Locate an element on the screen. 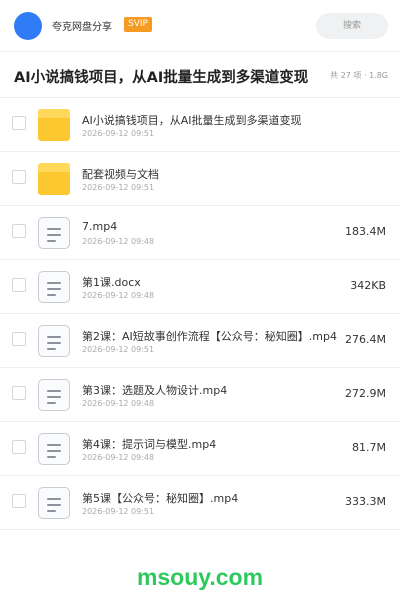  app-name: 夸克网盘分享 is located at coordinates (82, 27).